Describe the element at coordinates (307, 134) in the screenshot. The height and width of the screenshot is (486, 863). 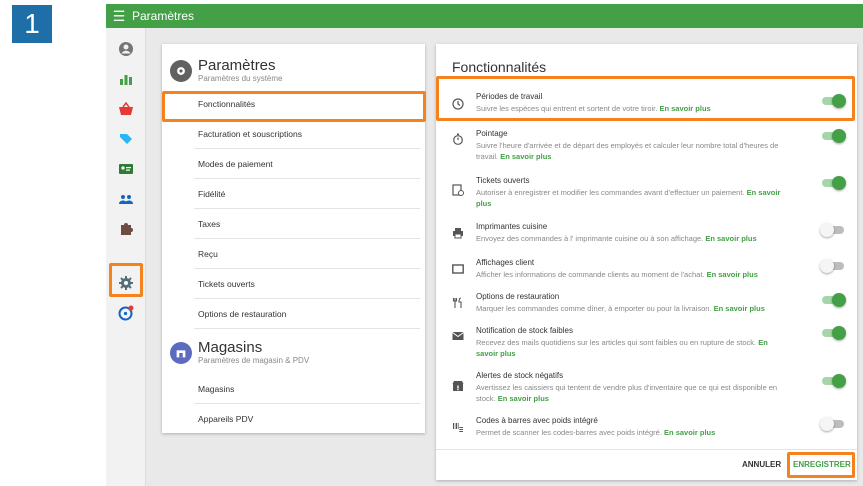
I see `menu-item-facturation: Facturation et souscriptions` at that location.